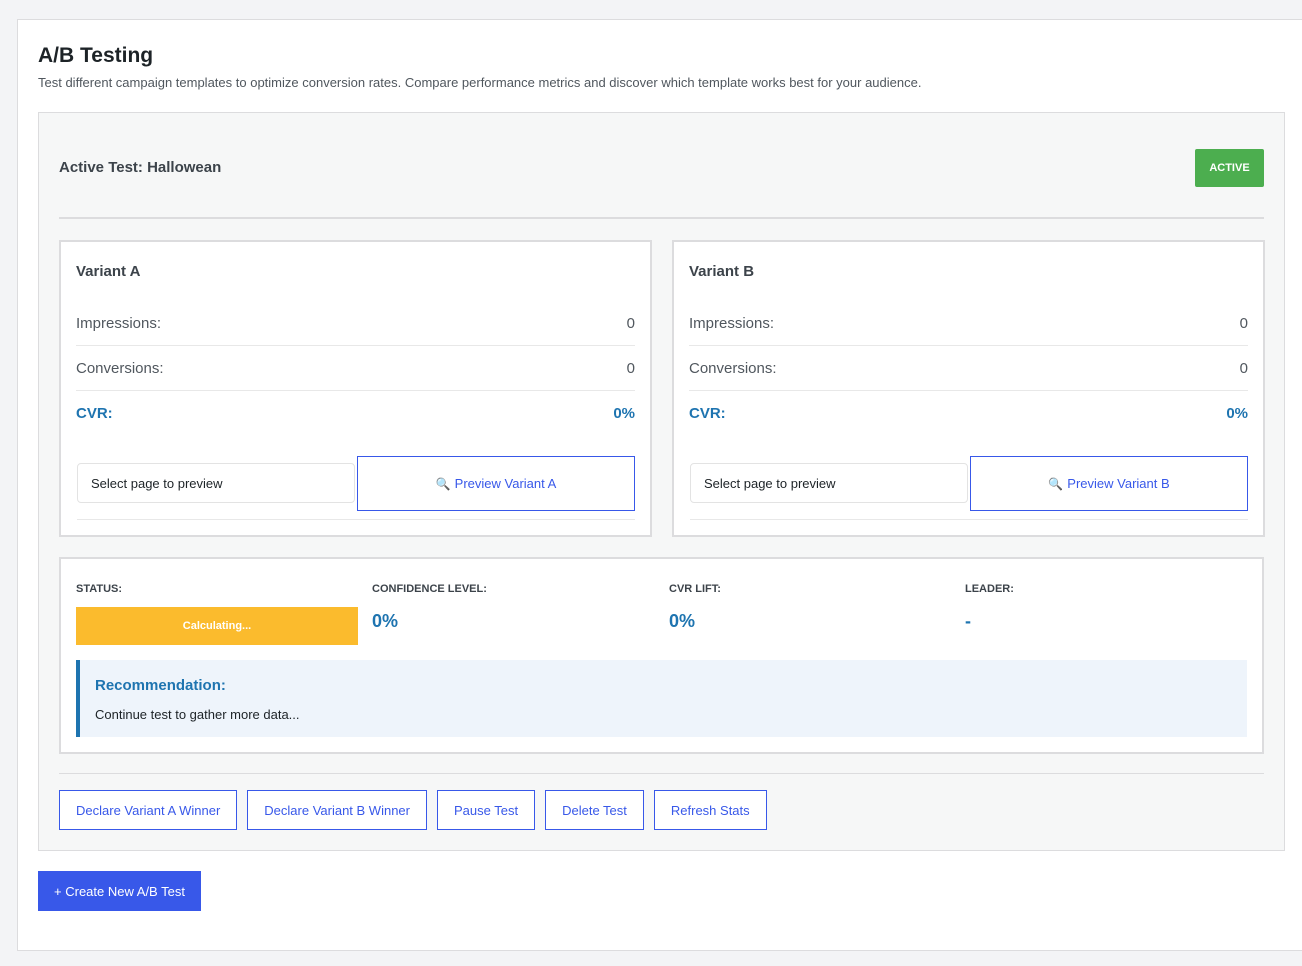  Describe the element at coordinates (695, 589) in the screenshot. I see `cvr-lift-label: CVR LIFT:` at that location.